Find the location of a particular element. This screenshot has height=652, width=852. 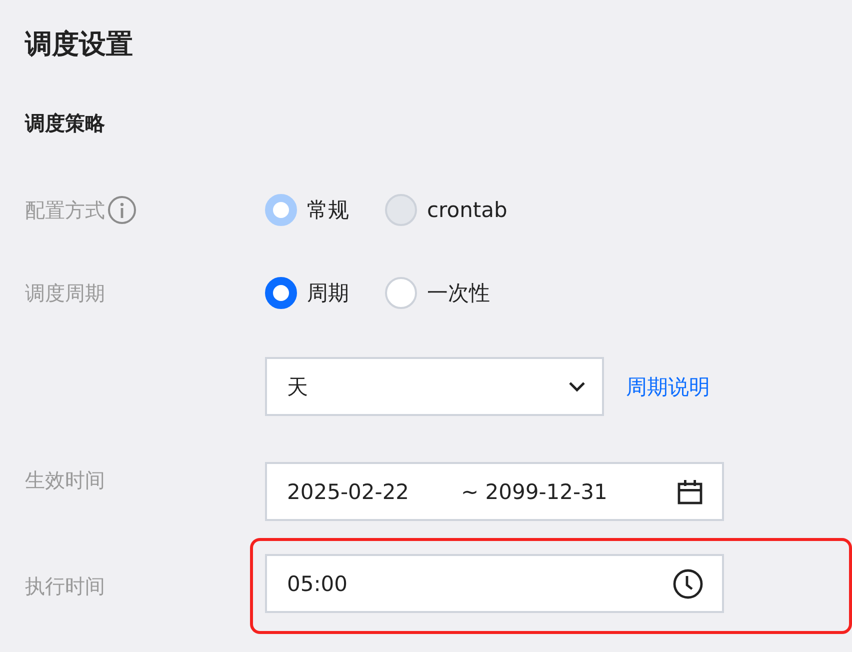

info-icon is located at coordinates (122, 210).